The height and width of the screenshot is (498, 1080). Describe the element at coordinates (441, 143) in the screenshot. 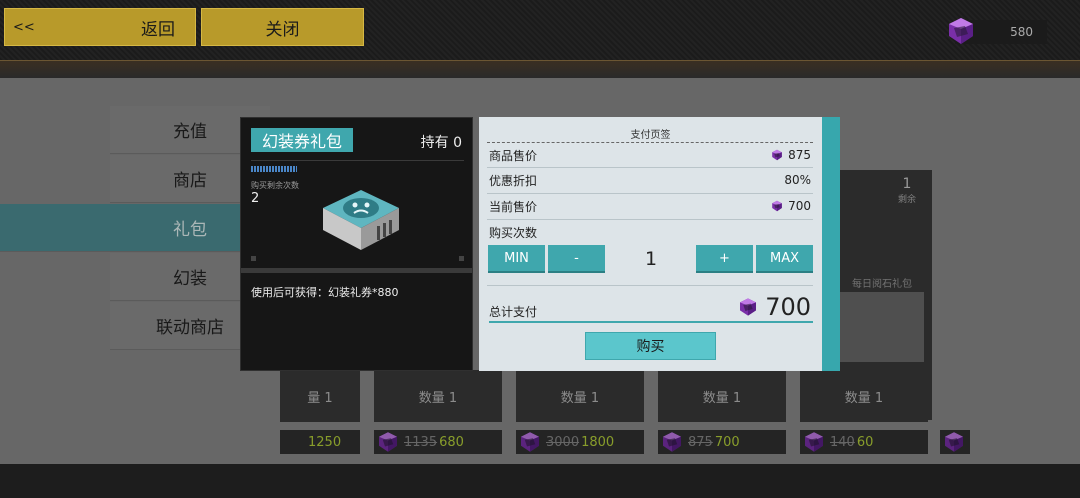

I see `owned-count: 持有 0` at that location.